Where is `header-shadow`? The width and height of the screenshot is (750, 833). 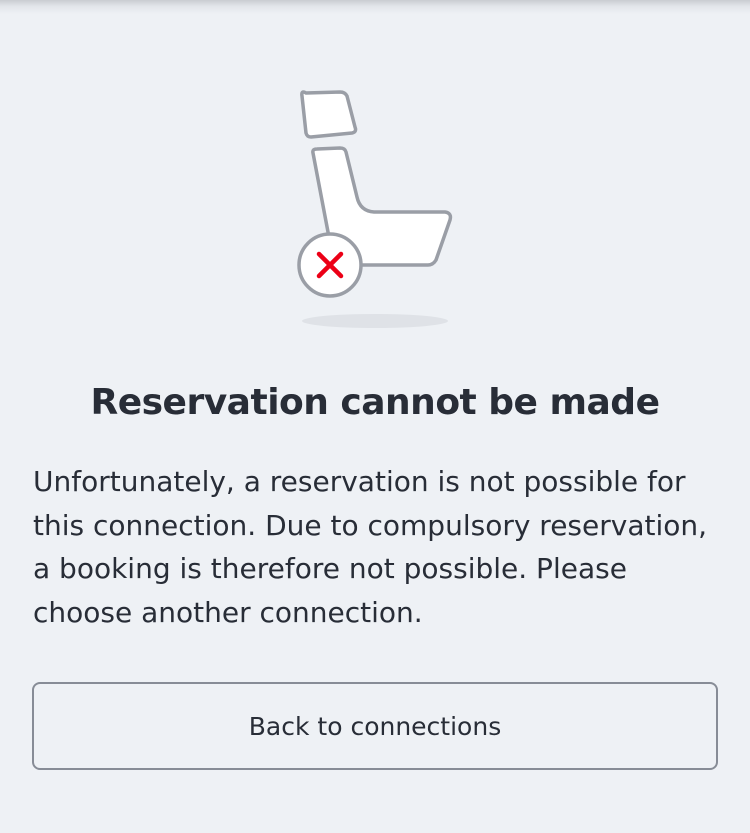
header-shadow is located at coordinates (375, 7).